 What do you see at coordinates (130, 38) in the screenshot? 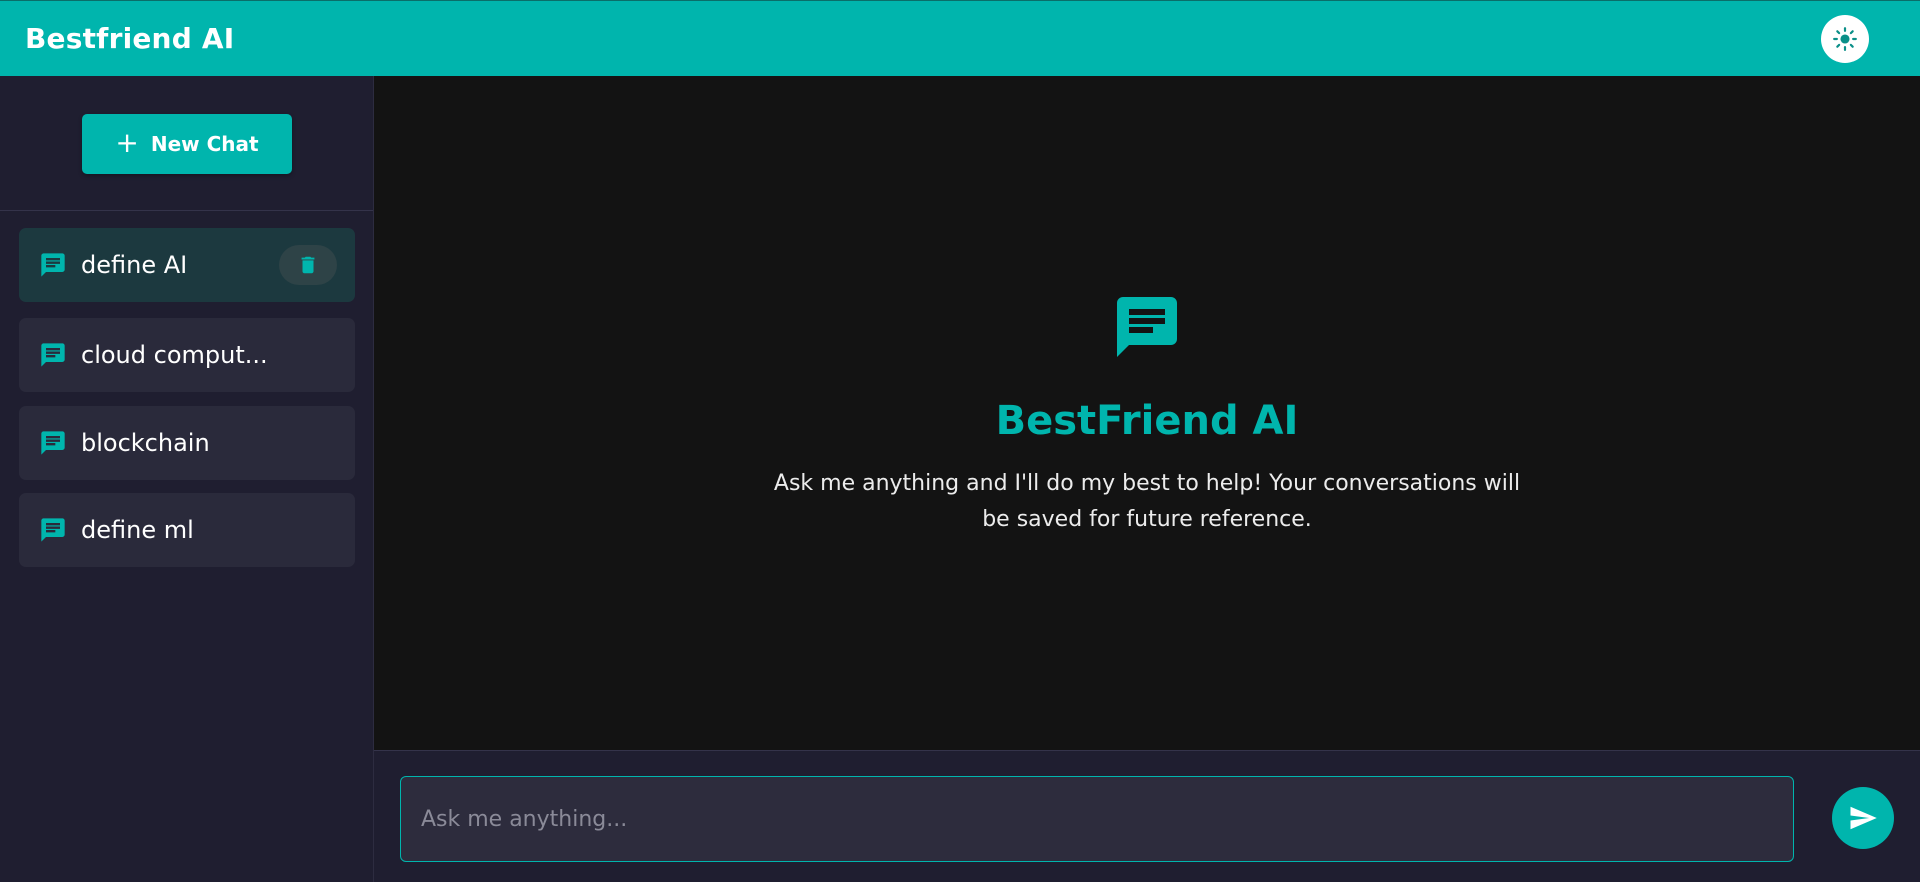
I see `app-title: Bestfriend AI` at bounding box center [130, 38].